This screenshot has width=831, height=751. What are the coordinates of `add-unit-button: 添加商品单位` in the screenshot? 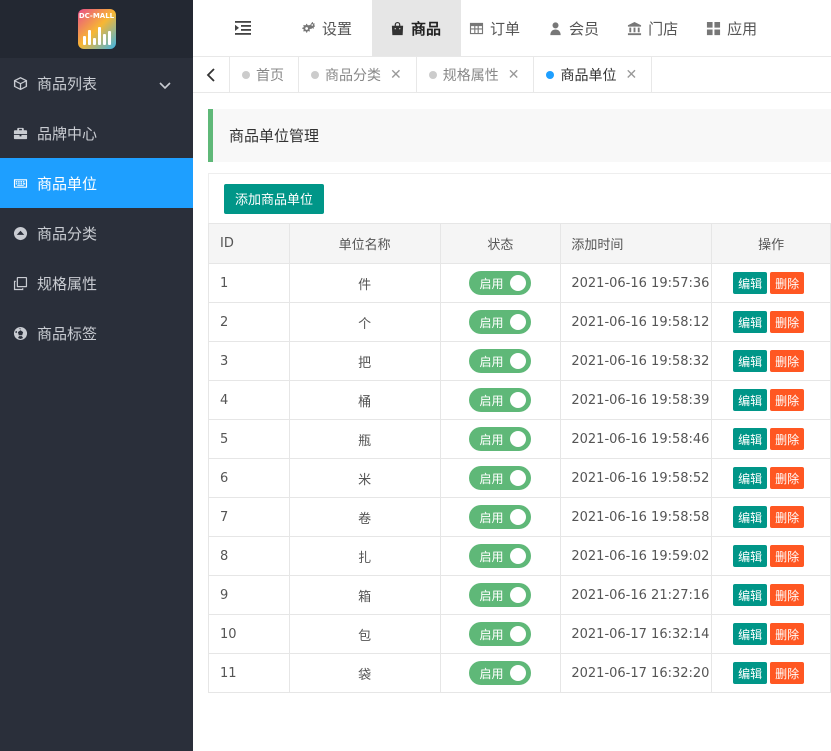 It's located at (274, 198).